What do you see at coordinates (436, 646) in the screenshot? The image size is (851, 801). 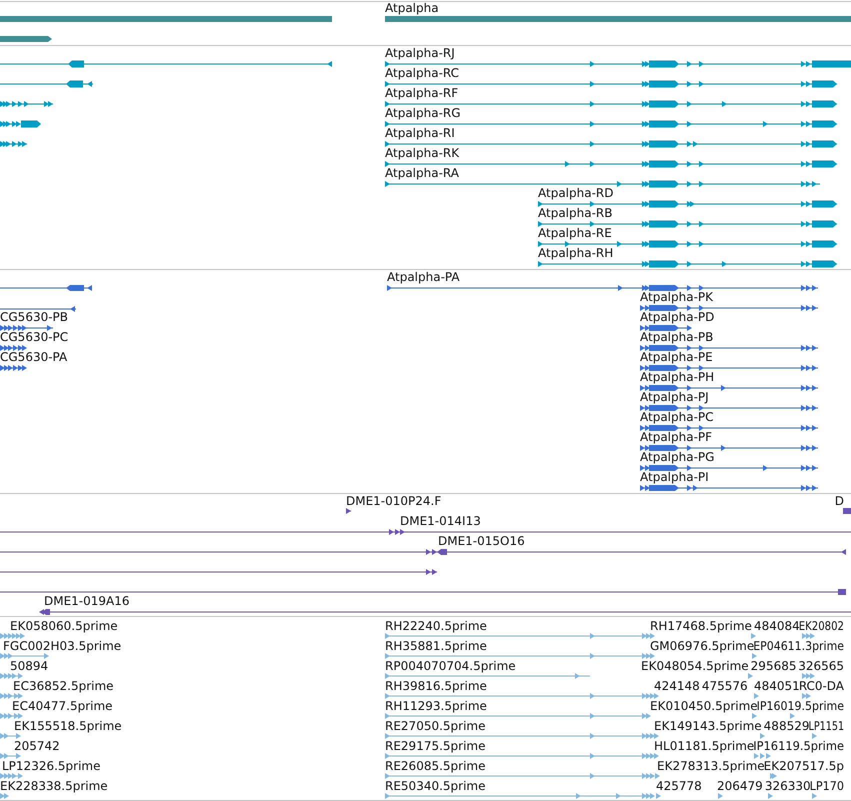 I see `feature-label: RH35881.5prime` at bounding box center [436, 646].